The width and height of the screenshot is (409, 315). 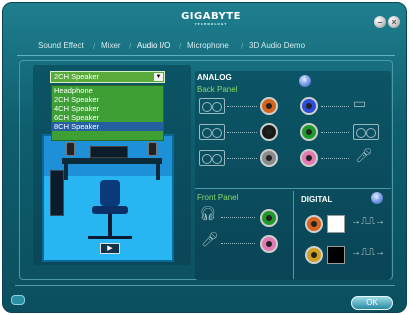 I want to click on option-6ch-speaker: 6CH Speaker, so click(x=107, y=117).